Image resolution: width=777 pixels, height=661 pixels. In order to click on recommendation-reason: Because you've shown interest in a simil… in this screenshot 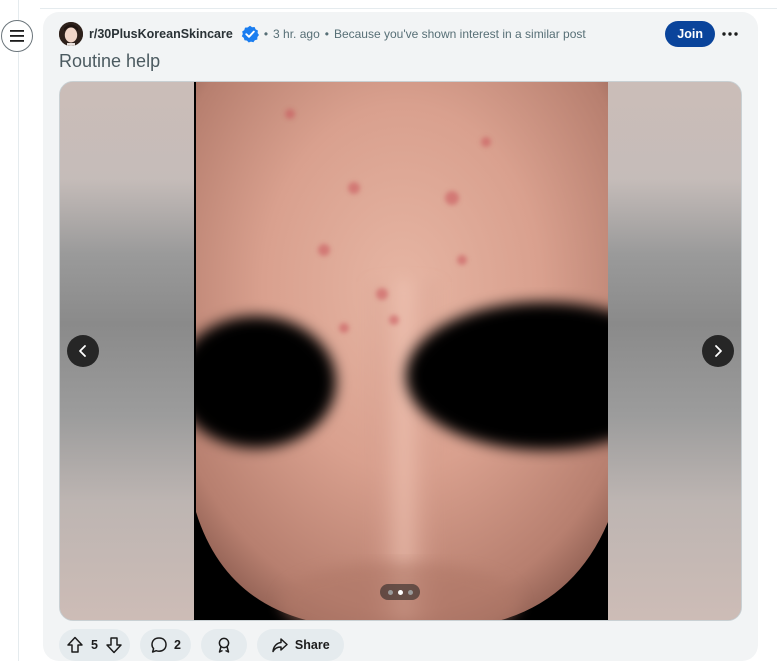, I will do `click(459, 34)`.